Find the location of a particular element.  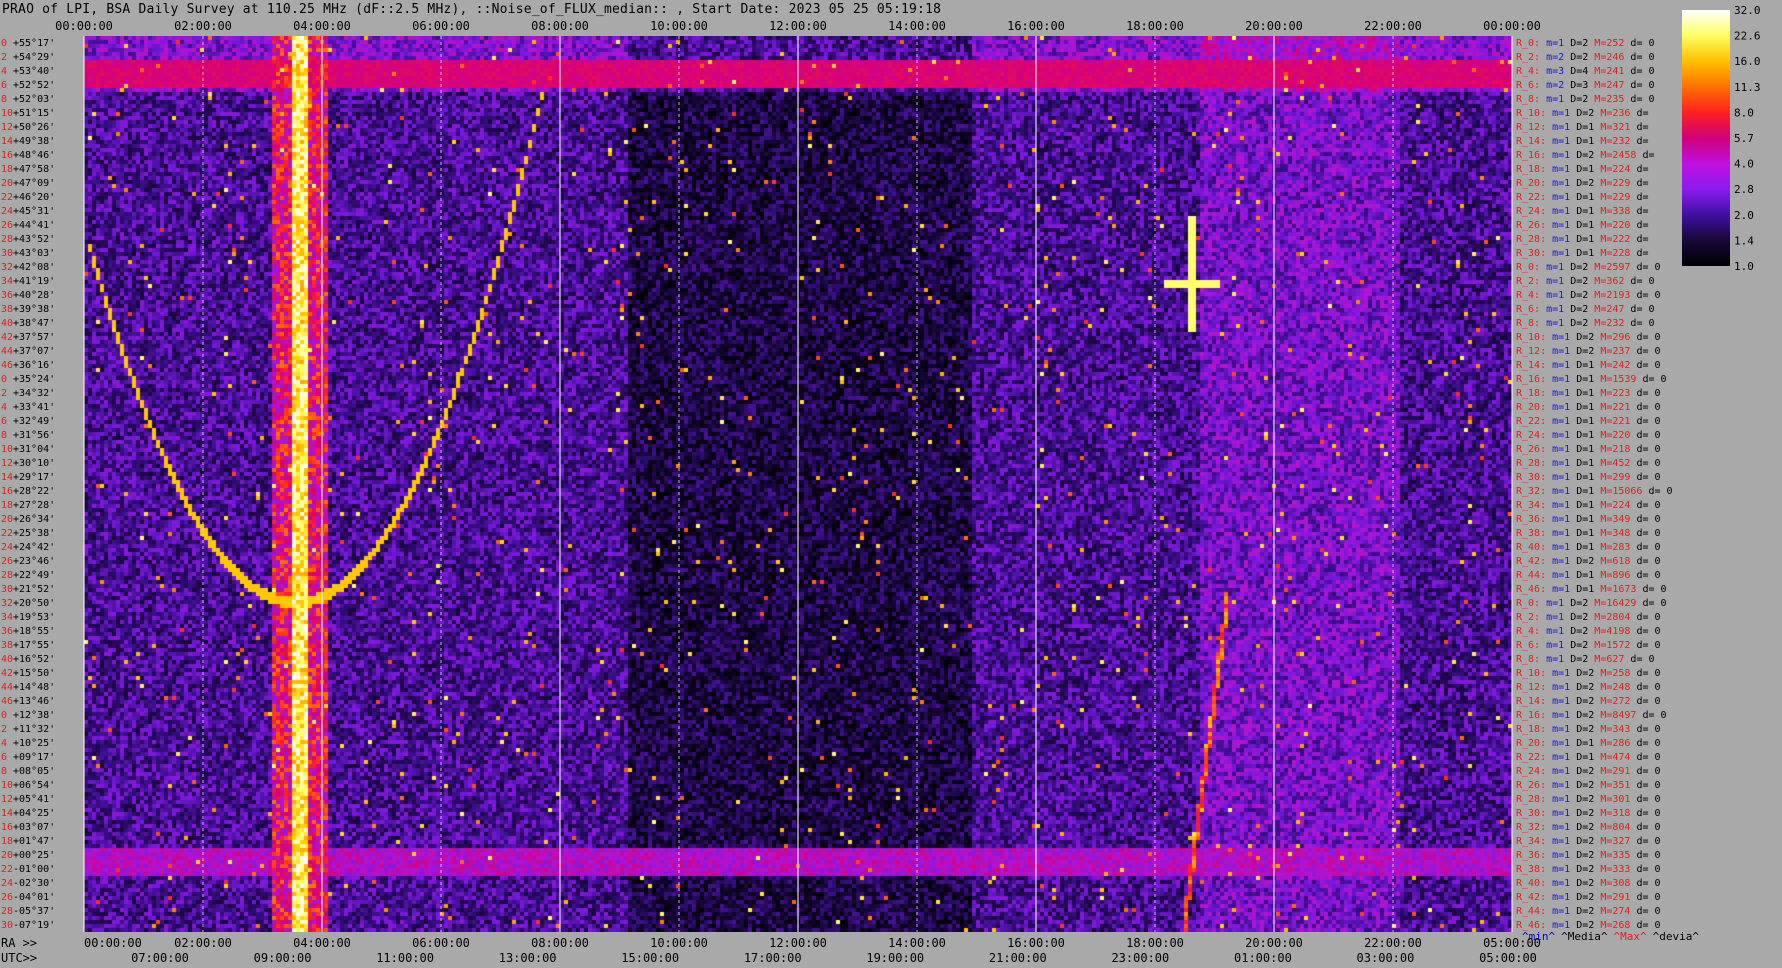

declination-label: 4 +53°40' is located at coordinates (28, 71).